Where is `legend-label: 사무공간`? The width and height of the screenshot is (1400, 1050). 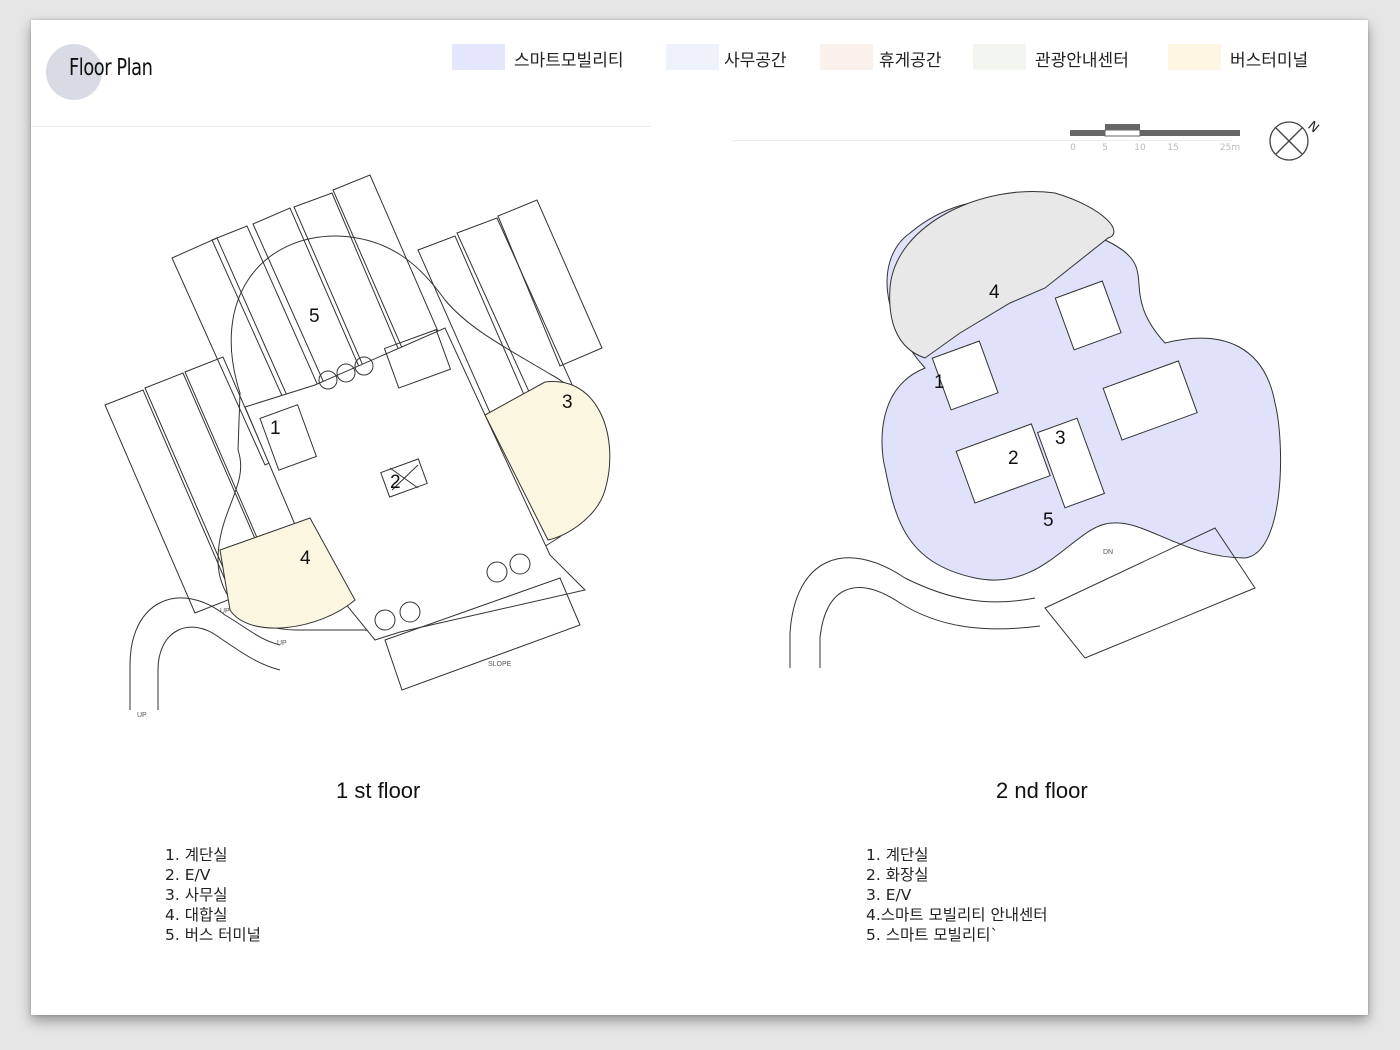 legend-label: 사무공간 is located at coordinates (755, 61).